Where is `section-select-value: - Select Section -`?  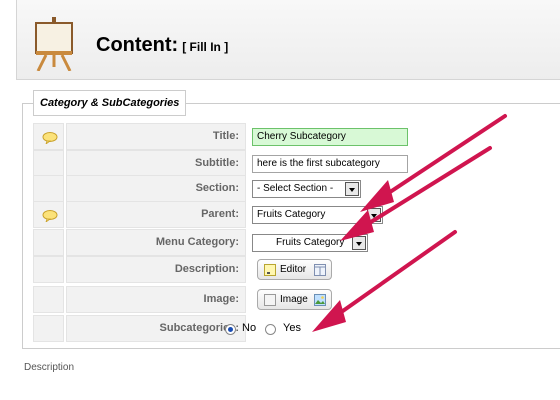
section-select-value: - Select Section - is located at coordinates (295, 188).